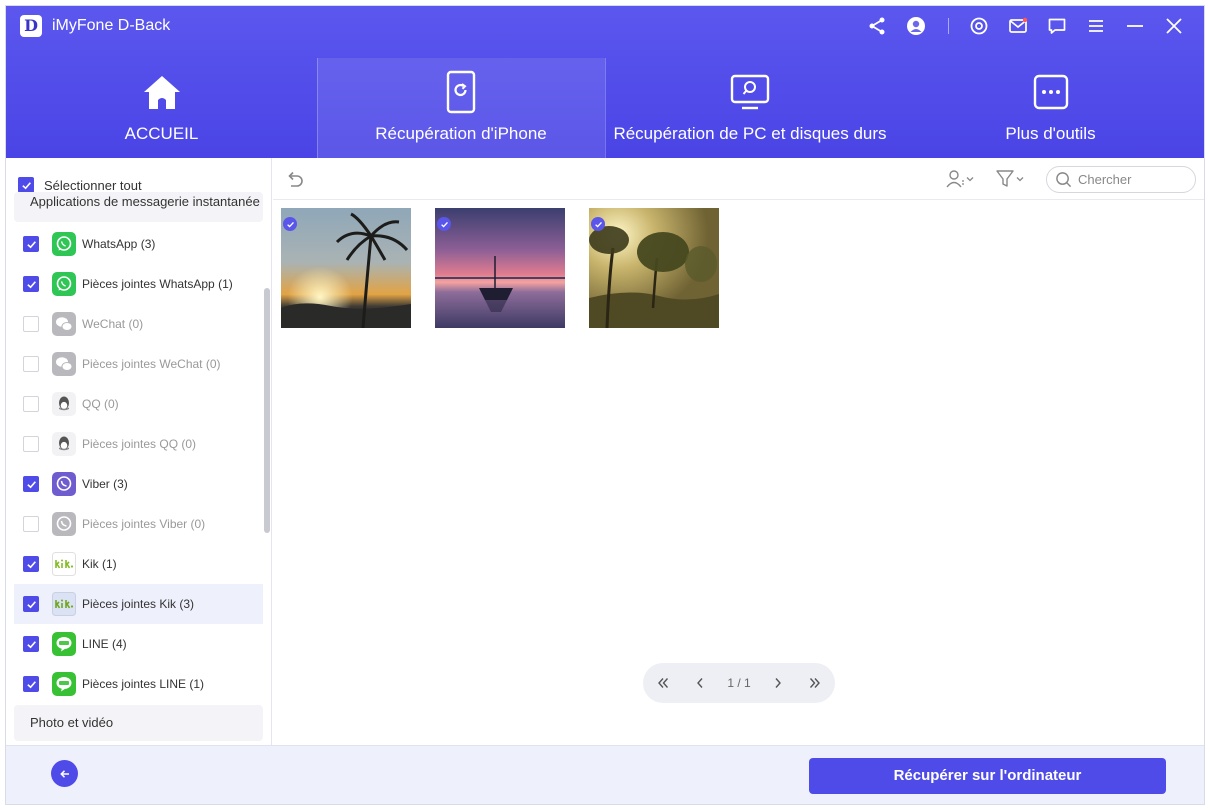  I want to click on misty-trees-photo, so click(654, 268).